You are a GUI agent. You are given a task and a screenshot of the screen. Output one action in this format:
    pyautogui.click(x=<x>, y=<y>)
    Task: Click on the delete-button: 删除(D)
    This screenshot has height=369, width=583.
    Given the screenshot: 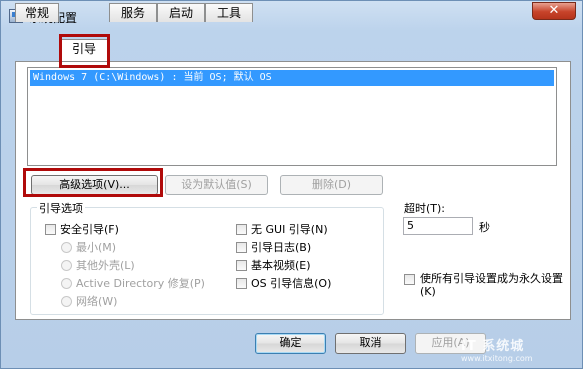 What is the action you would take?
    pyautogui.click(x=331, y=185)
    